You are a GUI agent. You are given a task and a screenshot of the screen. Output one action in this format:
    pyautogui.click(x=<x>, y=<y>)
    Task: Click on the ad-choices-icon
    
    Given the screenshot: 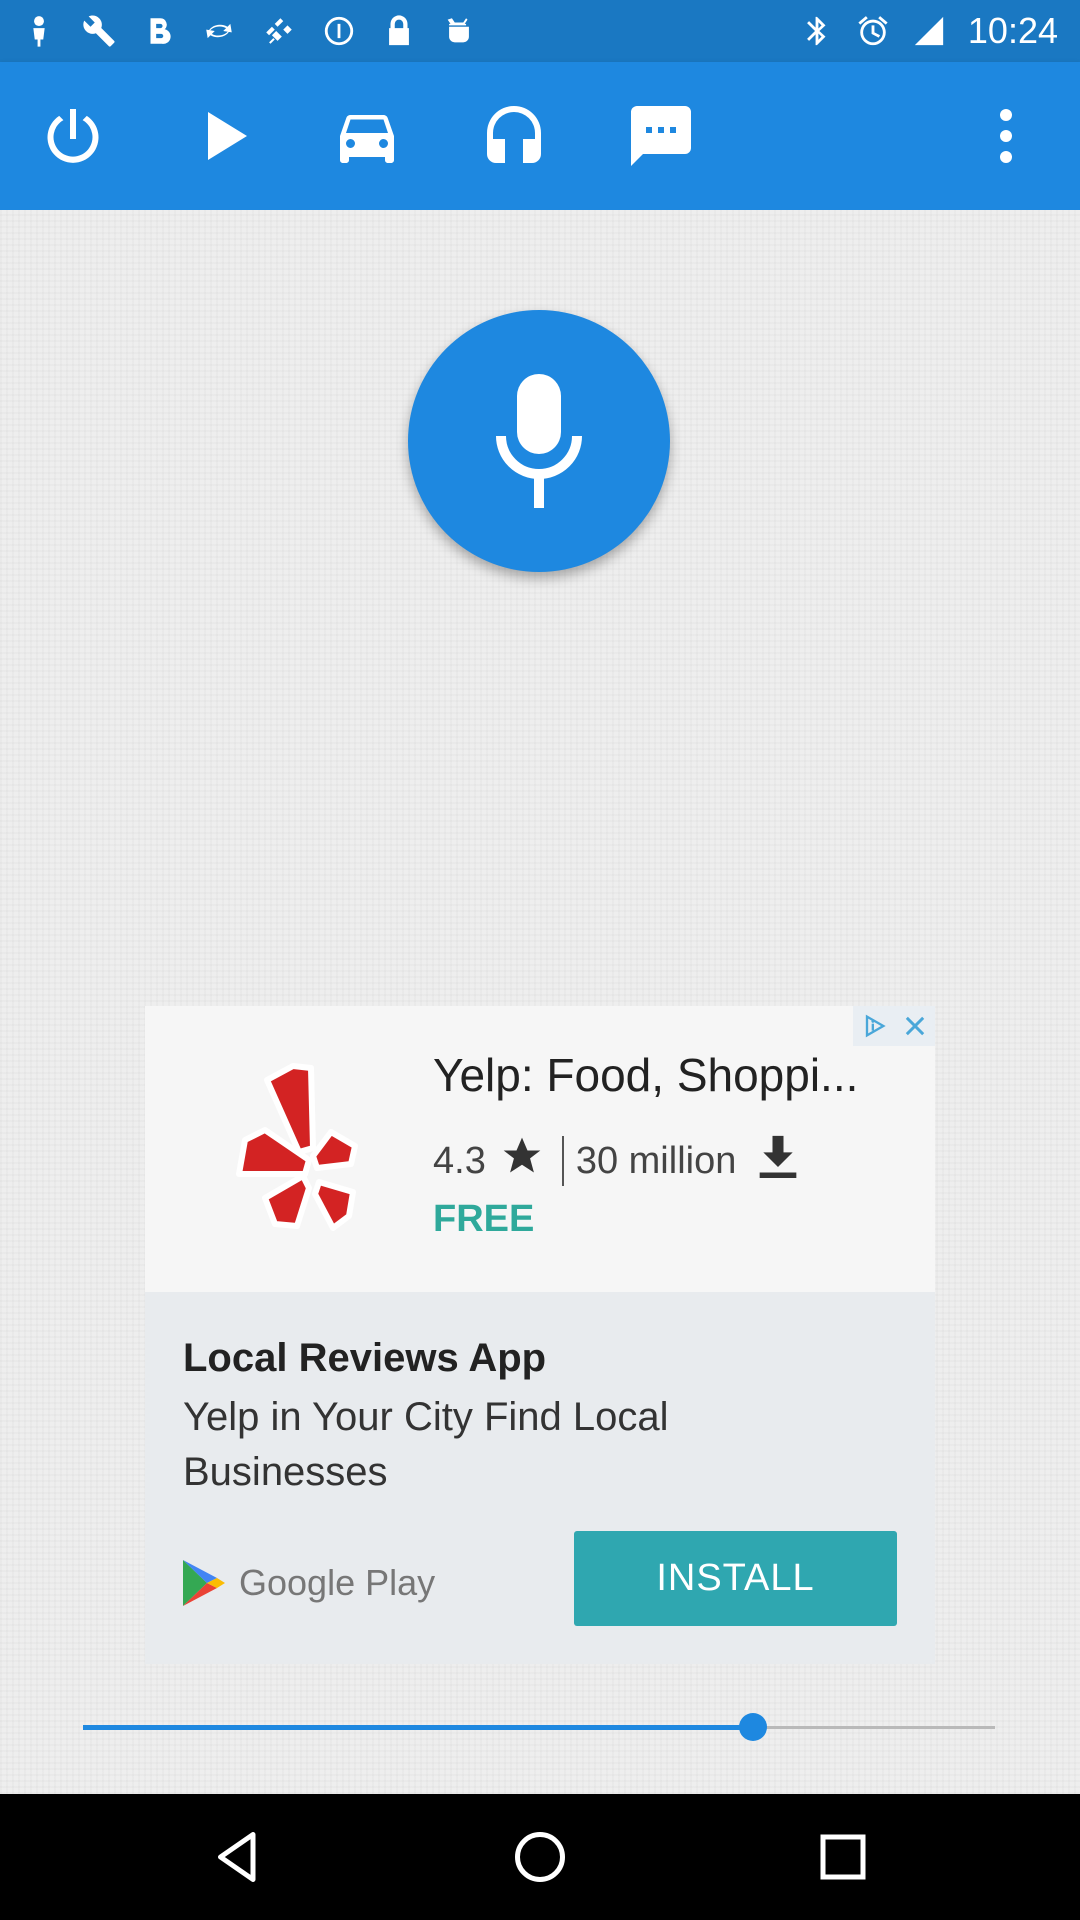 What is the action you would take?
    pyautogui.click(x=875, y=1026)
    